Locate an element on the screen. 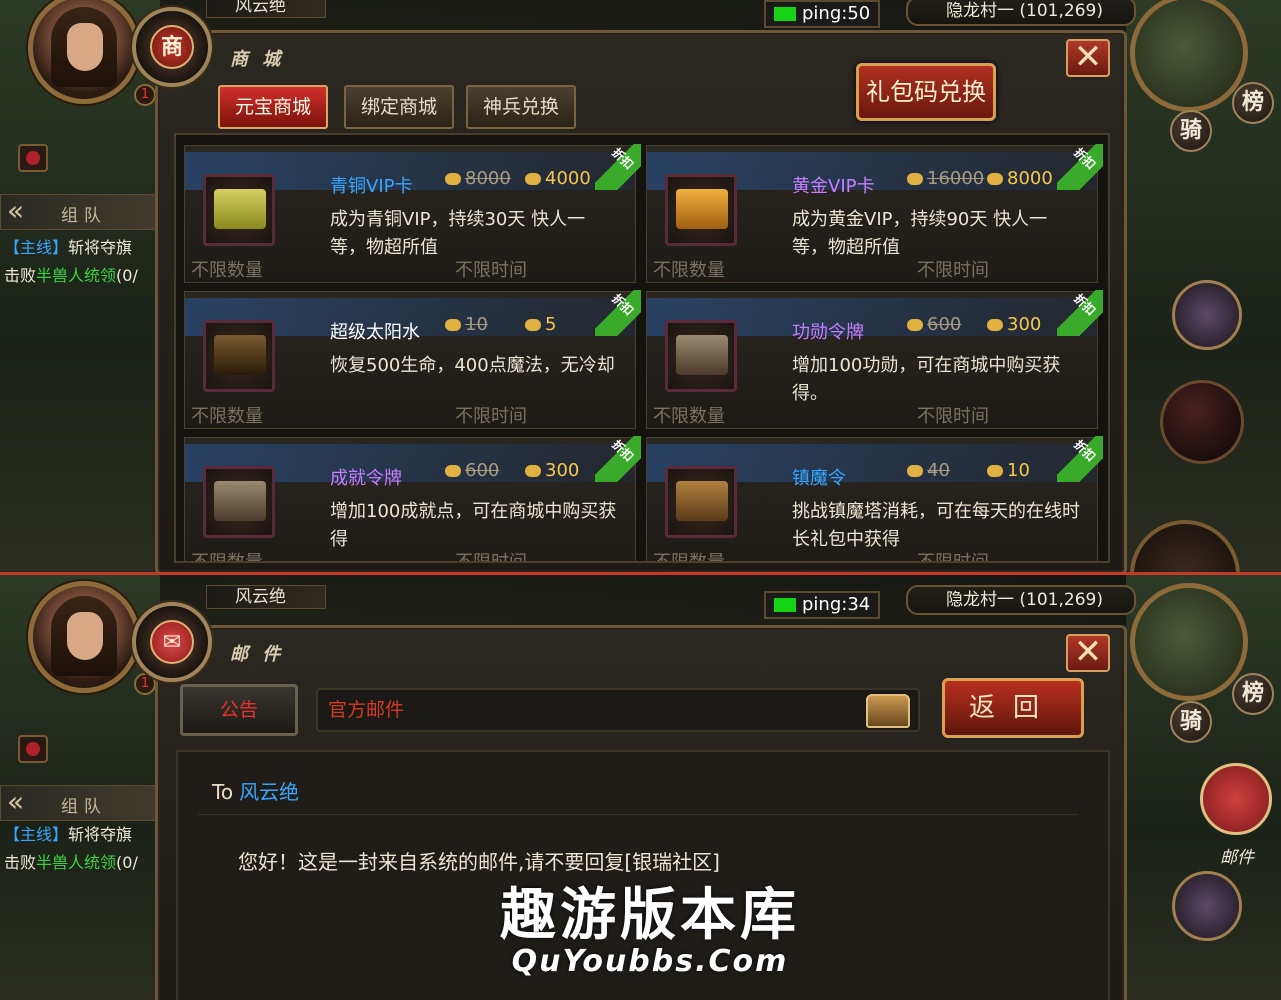 The height and width of the screenshot is (1000, 1281). shop-item-card: 超级太阳水 10 5 恢复500生命，400点魔法，无冷却 不限数量 不限时间 折扣 is located at coordinates (412, 359).